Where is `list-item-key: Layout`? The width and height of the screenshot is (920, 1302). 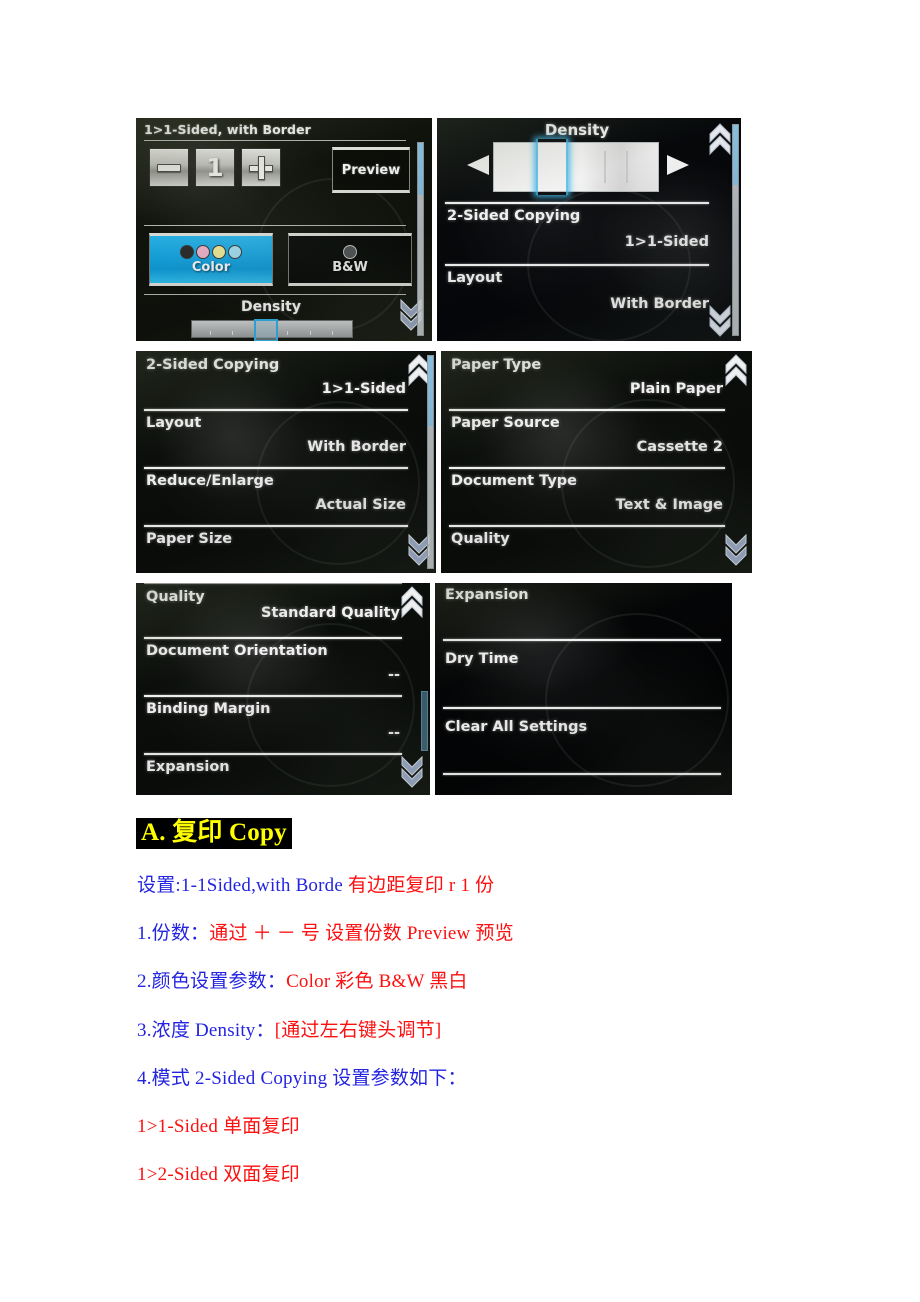 list-item-key: Layout is located at coordinates (174, 423).